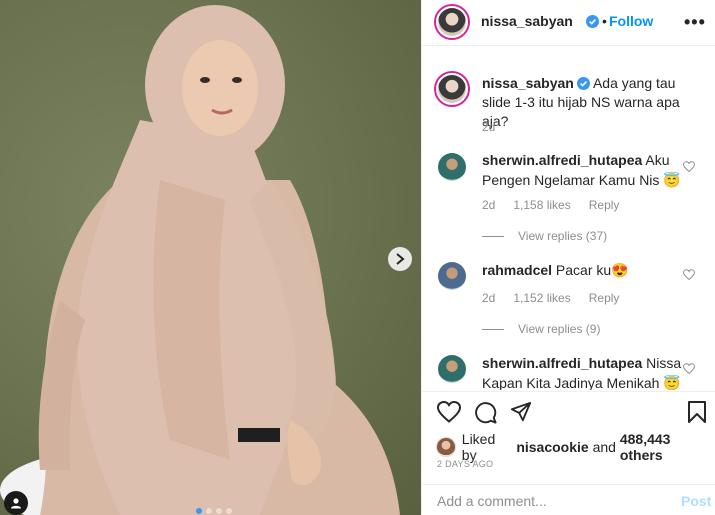 The width and height of the screenshot is (715, 515). I want to click on next-slide-button, so click(400, 259).